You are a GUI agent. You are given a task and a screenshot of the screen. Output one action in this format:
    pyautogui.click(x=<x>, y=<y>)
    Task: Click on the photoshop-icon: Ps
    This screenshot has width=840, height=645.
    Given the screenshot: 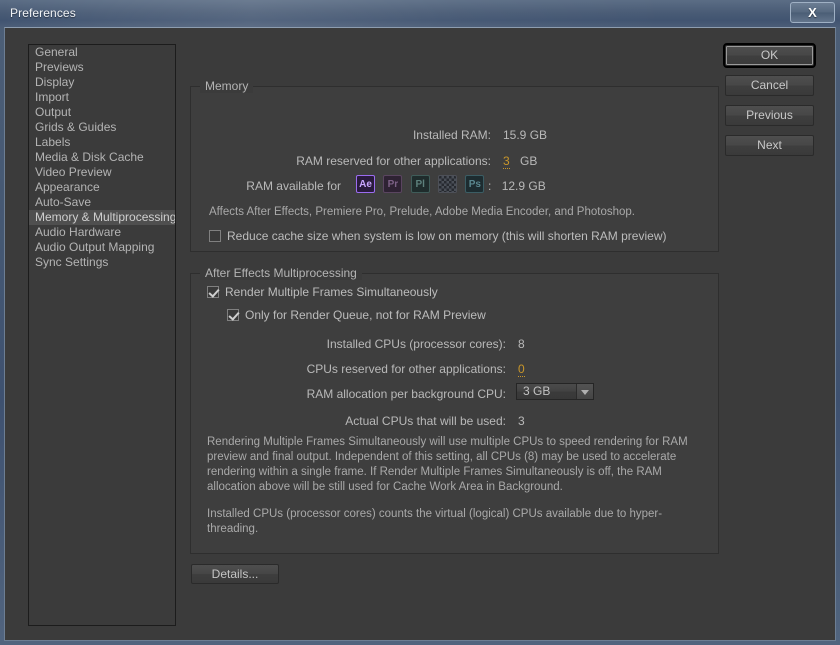 What is the action you would take?
    pyautogui.click(x=475, y=184)
    